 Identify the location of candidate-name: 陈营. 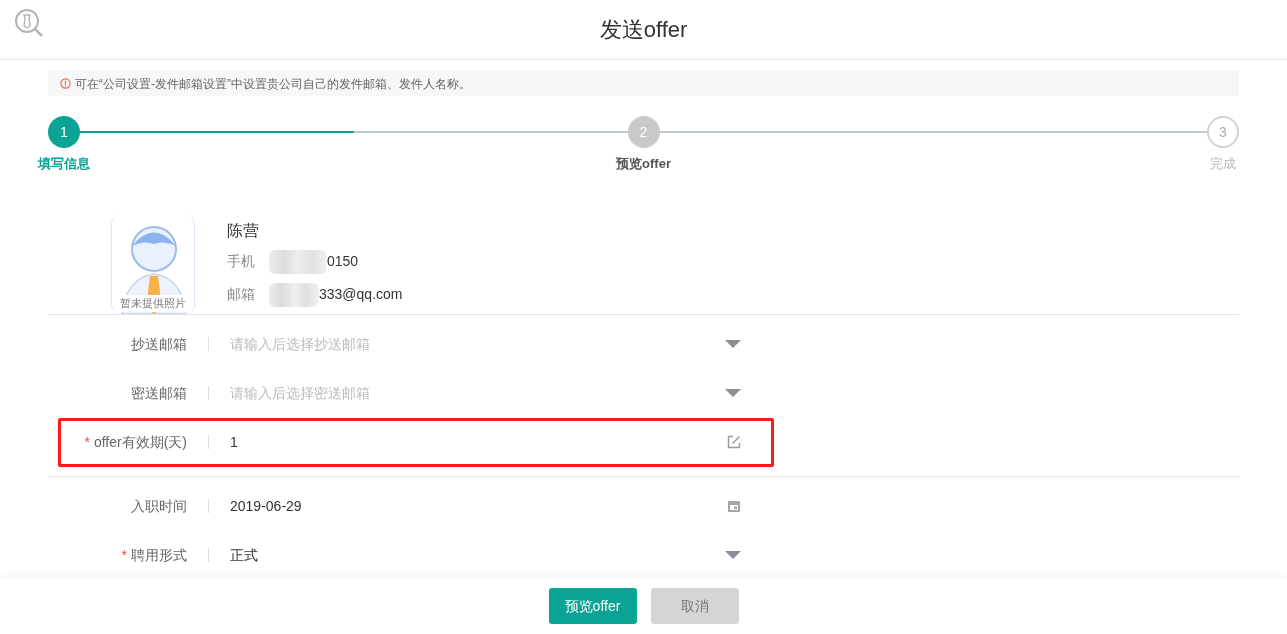
(243, 230).